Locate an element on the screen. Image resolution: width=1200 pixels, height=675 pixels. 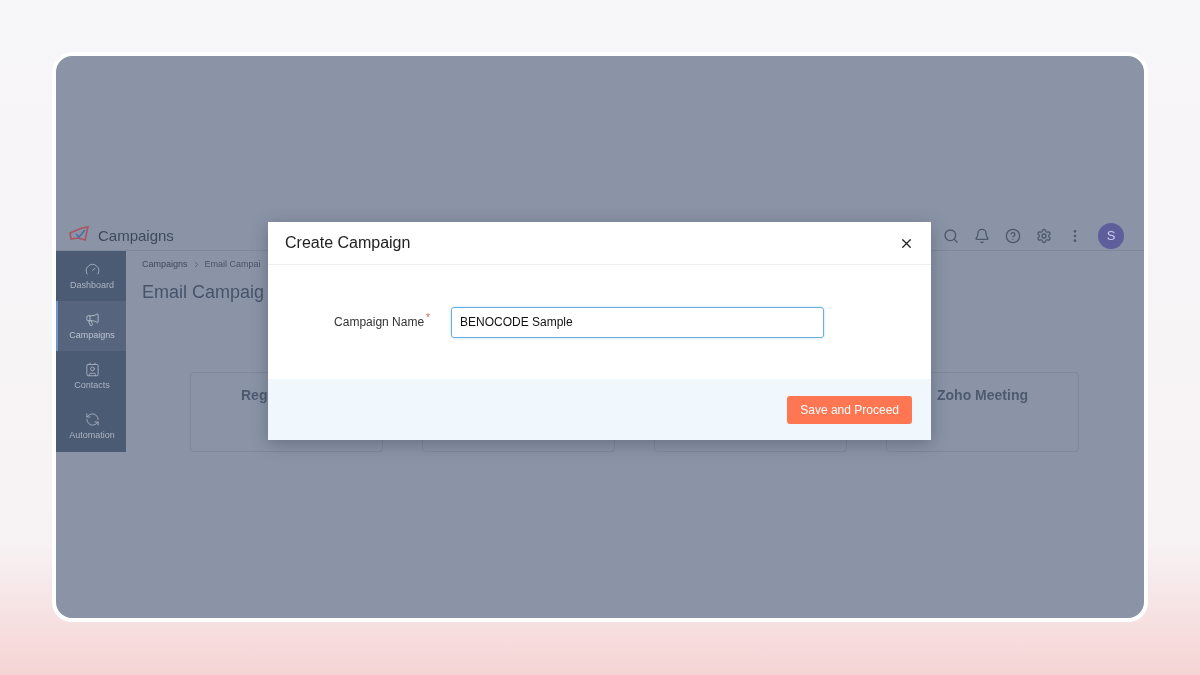
app-brand: Campaigns is located at coordinates (136, 235).